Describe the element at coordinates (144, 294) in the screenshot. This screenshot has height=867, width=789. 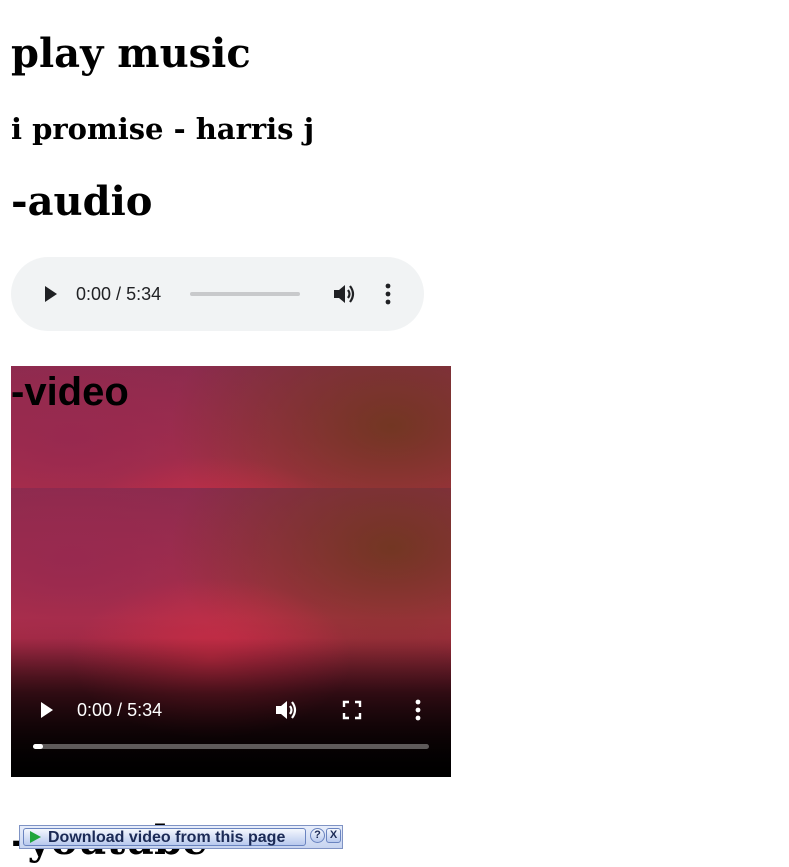
I see `audio-duration: 5:34` at that location.